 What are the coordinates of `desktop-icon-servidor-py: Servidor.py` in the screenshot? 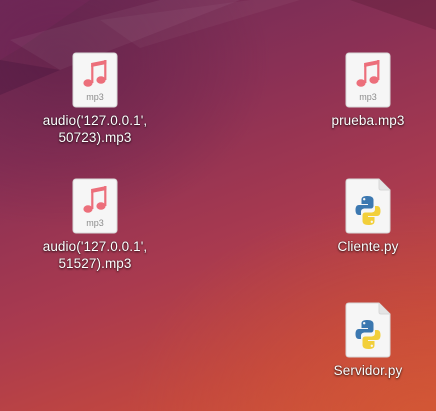 It's located at (367, 340).